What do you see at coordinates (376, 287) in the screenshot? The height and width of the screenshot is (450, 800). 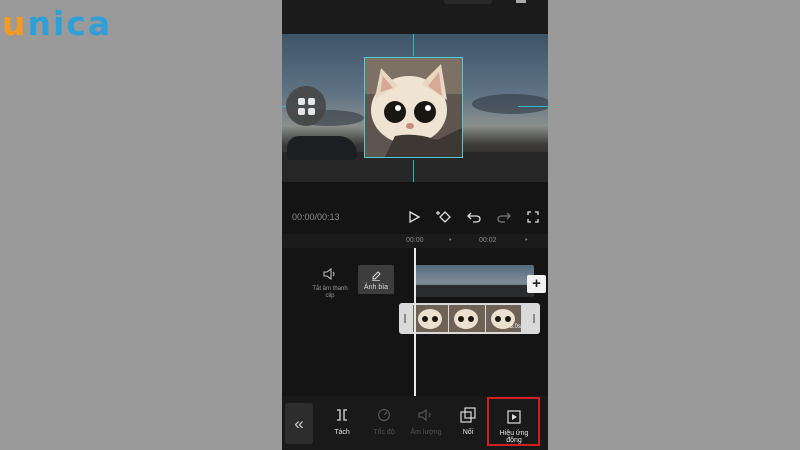 I see `cover-label: Ảnh bìa` at bounding box center [376, 287].